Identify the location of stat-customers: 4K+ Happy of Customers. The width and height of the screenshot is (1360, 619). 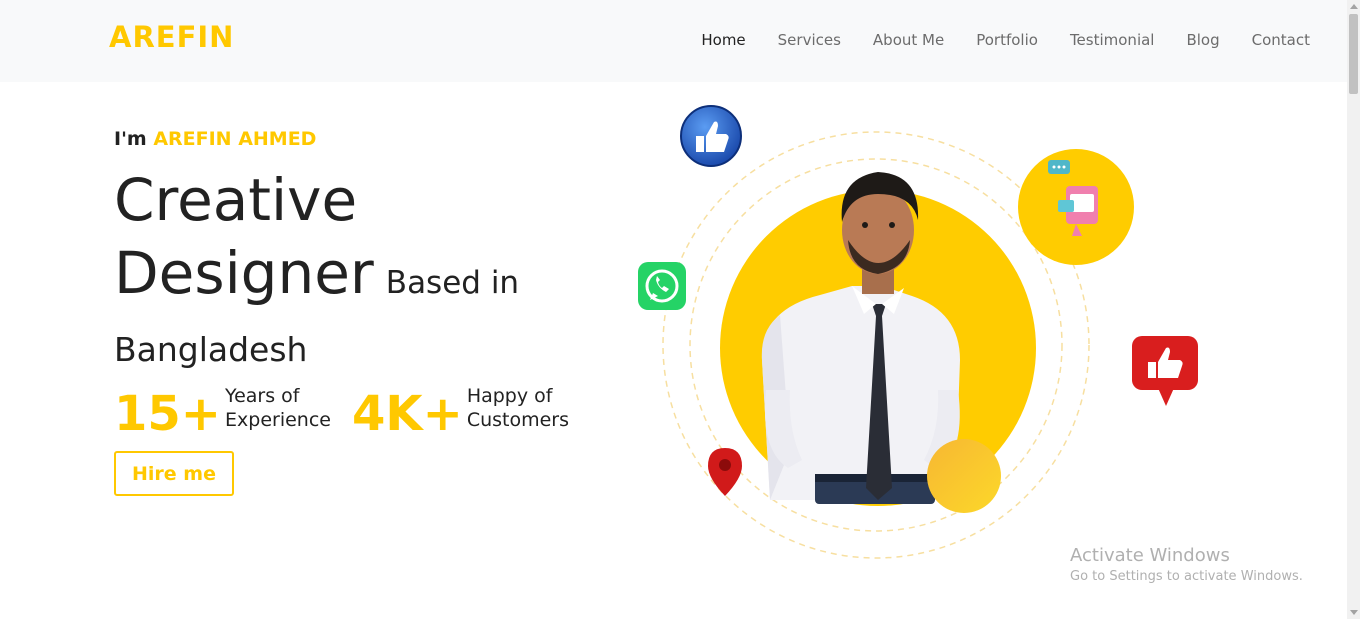
(469, 414).